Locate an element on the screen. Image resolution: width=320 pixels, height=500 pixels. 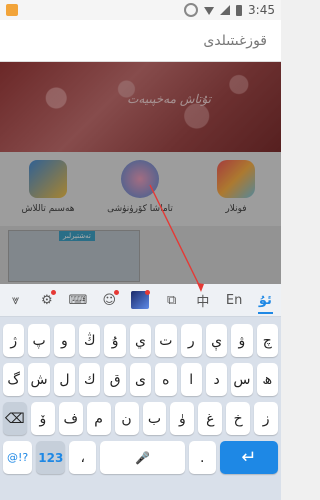
key: ي is located at coordinates (140, 340).